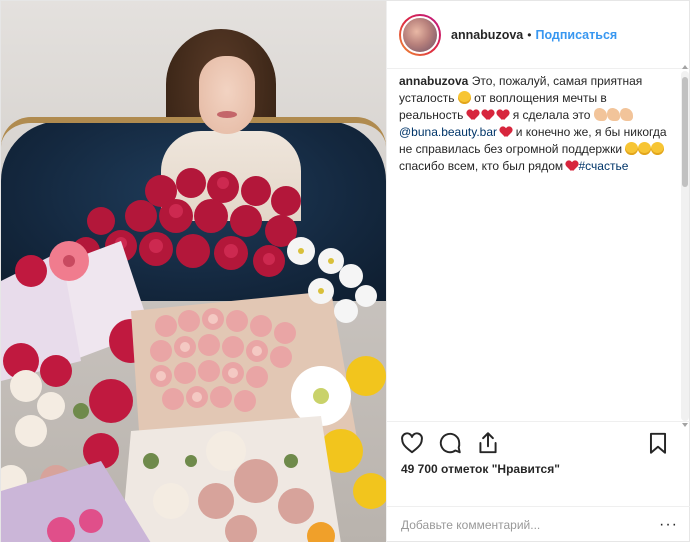  Describe the element at coordinates (668, 525) in the screenshot. I see `more-options-icon: ···` at that location.